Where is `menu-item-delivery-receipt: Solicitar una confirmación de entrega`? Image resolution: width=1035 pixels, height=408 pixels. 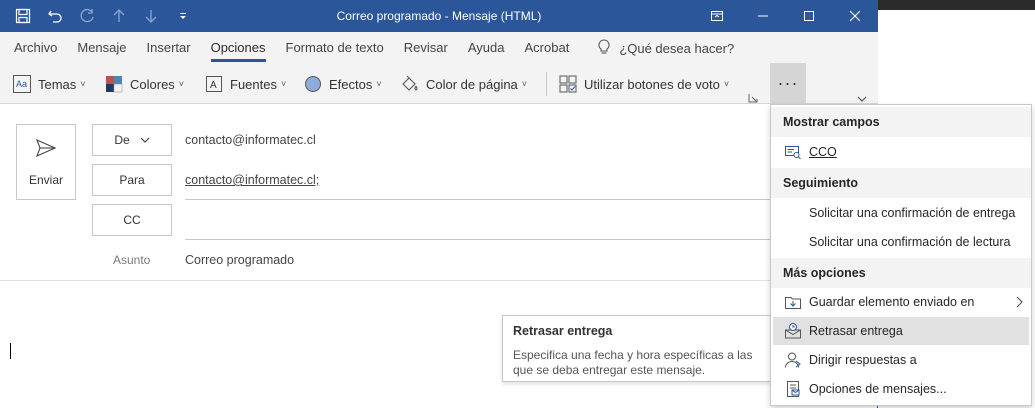 menu-item-delivery-receipt: Solicitar una confirmación de entrega is located at coordinates (901, 213).